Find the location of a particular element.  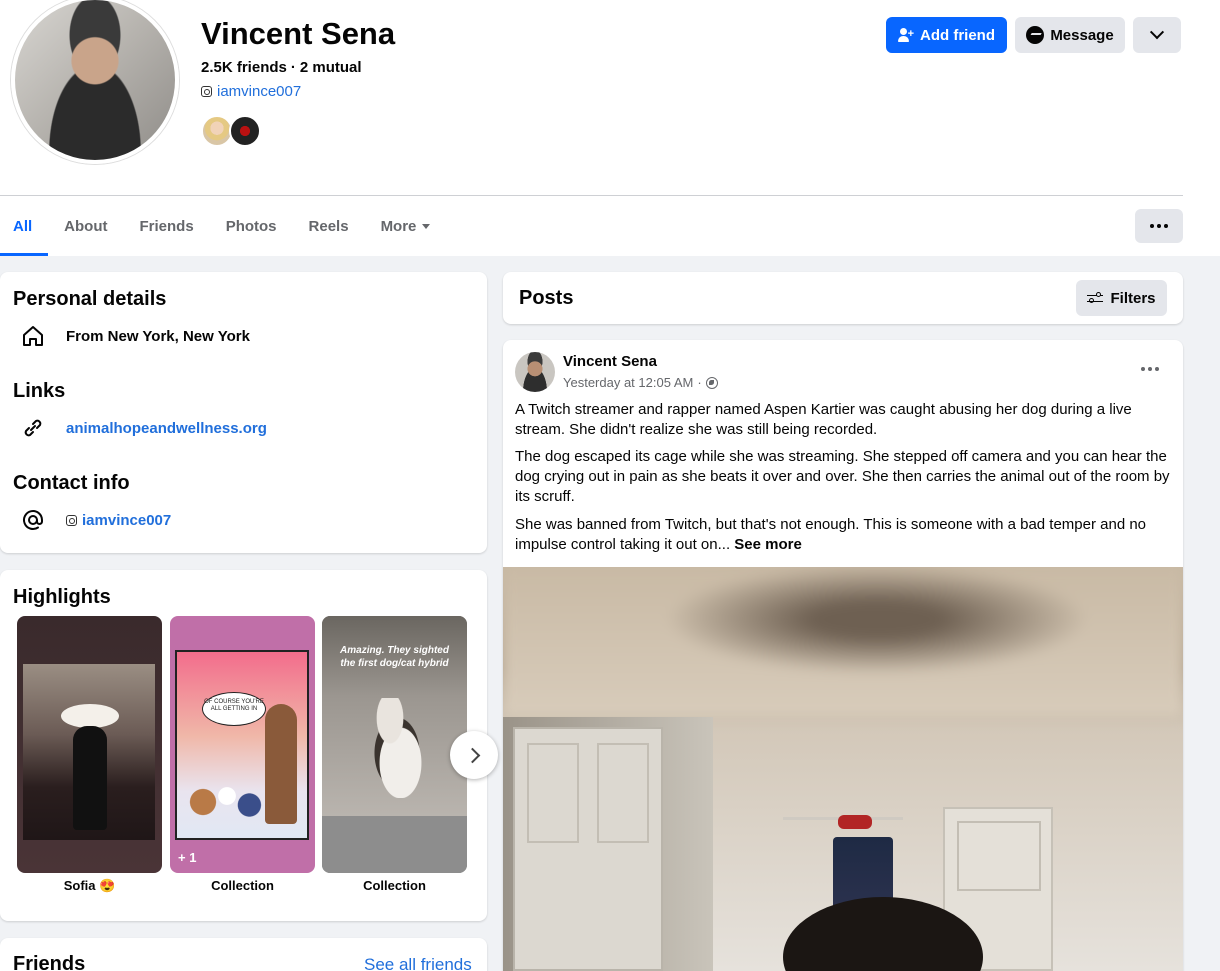

contact-instagram-link: iamvince007 is located at coordinates (118, 520).